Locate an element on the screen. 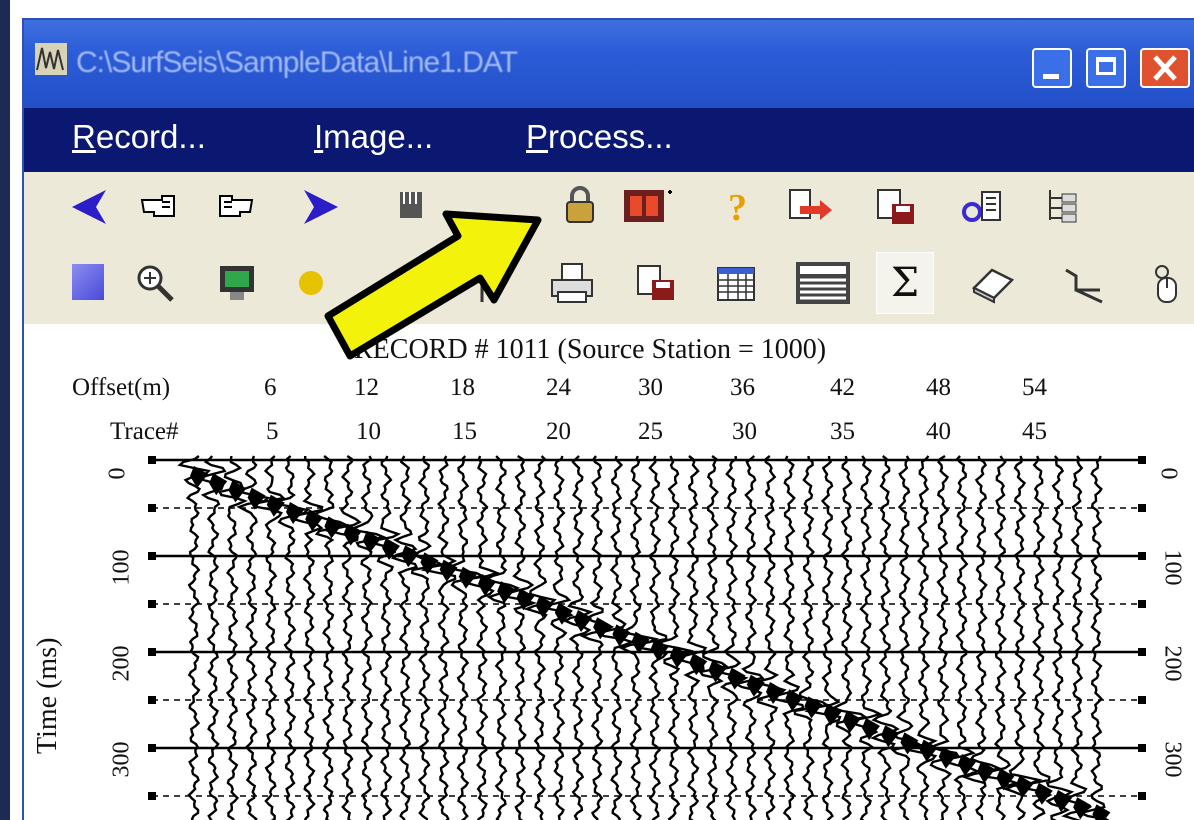 The image size is (1194, 820). help-button: ? is located at coordinates (738, 207).